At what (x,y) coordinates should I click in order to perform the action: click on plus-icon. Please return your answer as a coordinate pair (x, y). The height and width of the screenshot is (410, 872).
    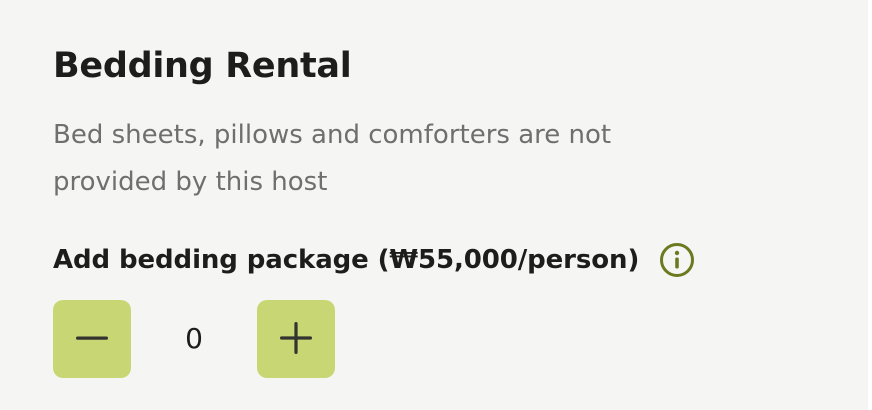
    Looking at the image, I should click on (296, 339).